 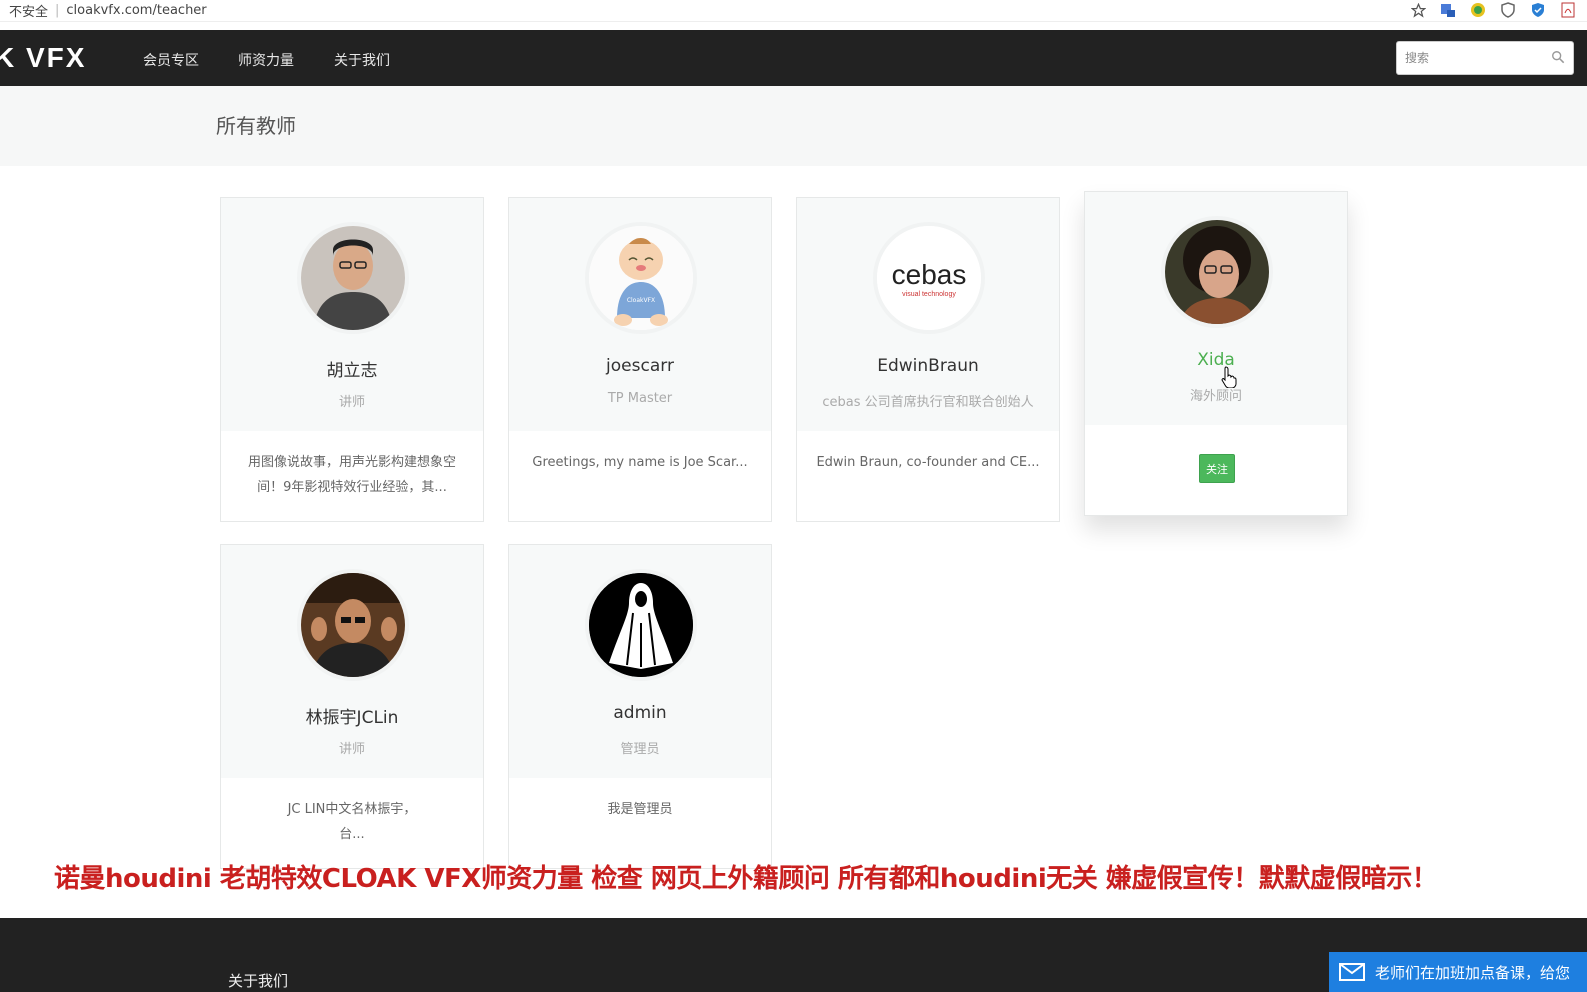 I want to click on teacher-card: Xida 海外顾问 关注, so click(x=1216, y=353).